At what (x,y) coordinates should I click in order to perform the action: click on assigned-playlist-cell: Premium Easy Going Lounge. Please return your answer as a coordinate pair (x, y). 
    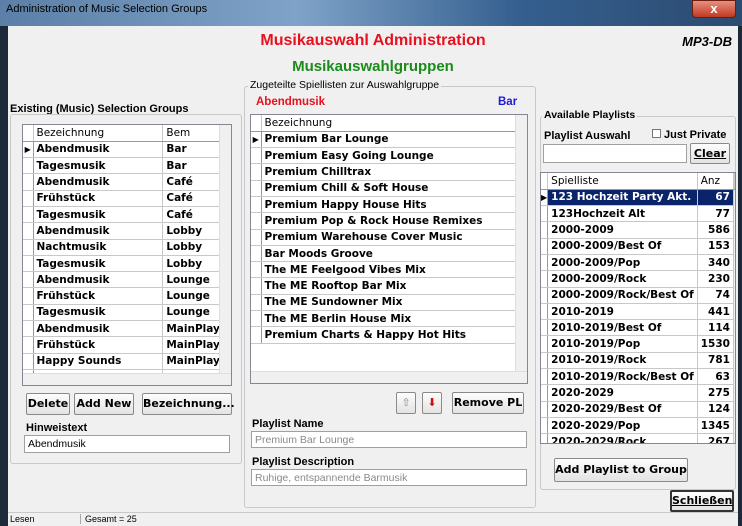
    Looking at the image, I should click on (394, 156).